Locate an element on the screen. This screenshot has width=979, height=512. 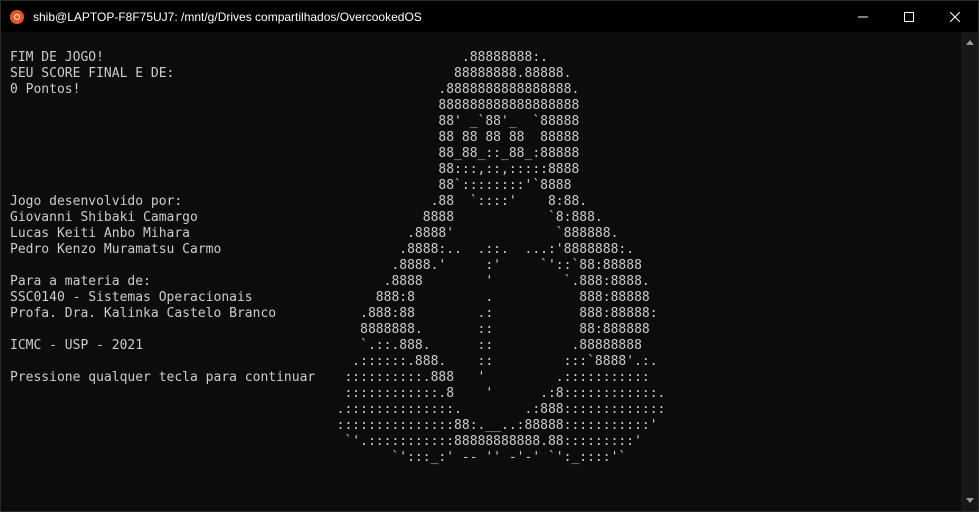
terminal-line: SEU SCORE FINAL E DE: is located at coordinates (92, 73).